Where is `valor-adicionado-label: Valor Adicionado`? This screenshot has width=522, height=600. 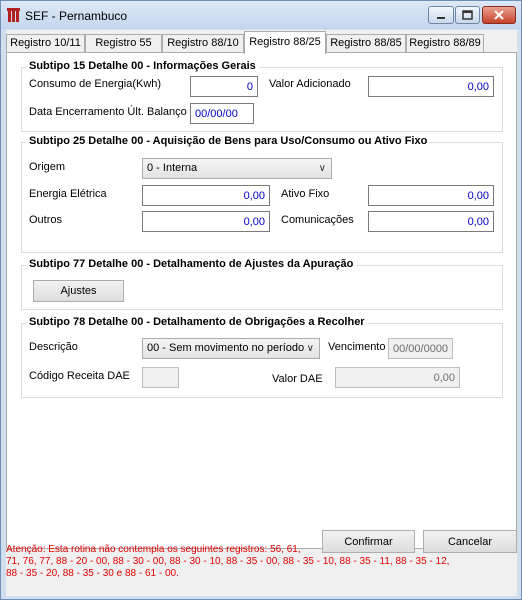
valor-adicionado-label: Valor Adicionado is located at coordinates (310, 84).